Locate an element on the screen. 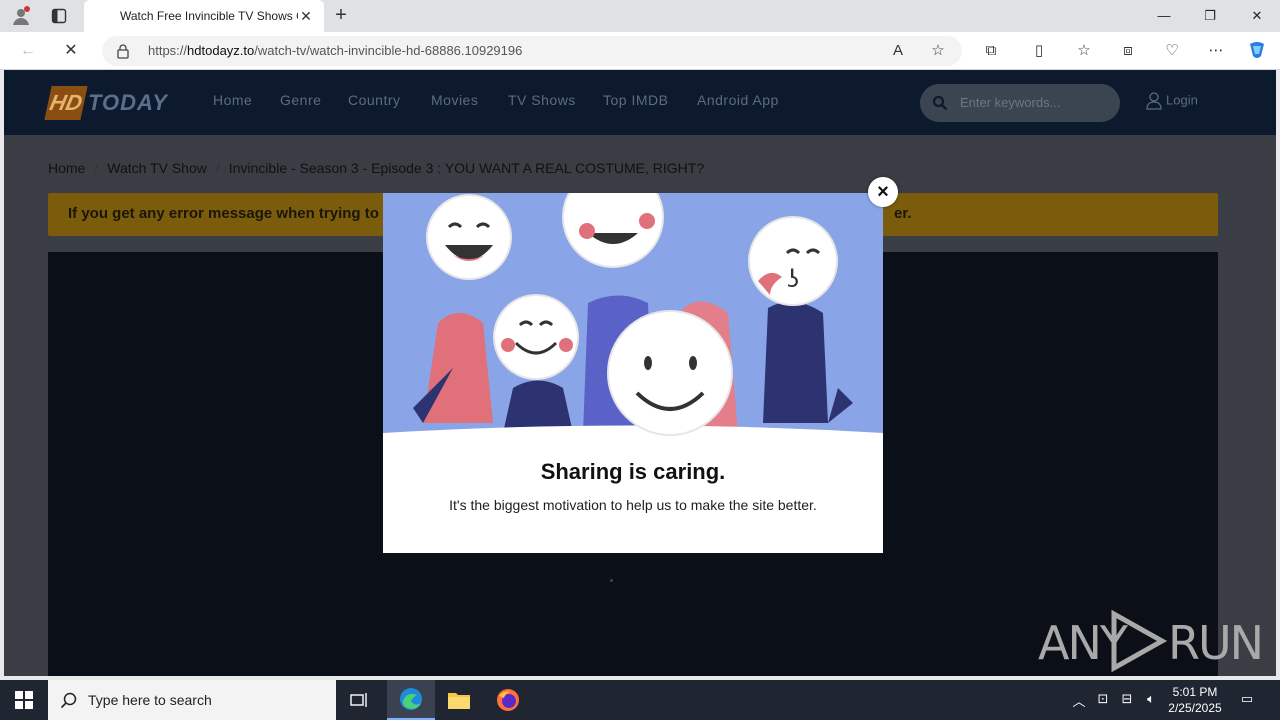  firefox-icon is located at coordinates (508, 700).